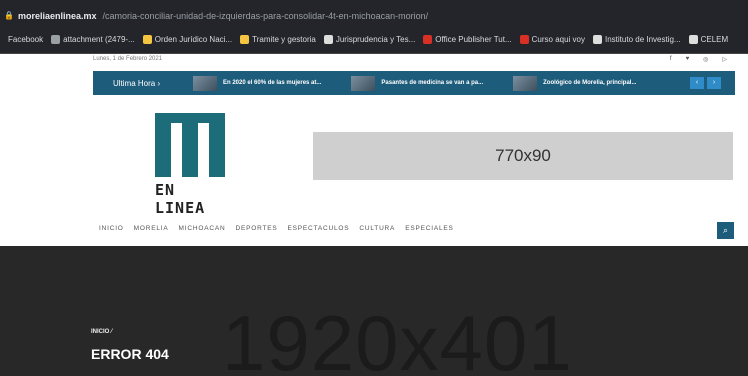 Image resolution: width=748 pixels, height=376 pixels. I want to click on logo-wordmark: EN LINEA, so click(180, 199).